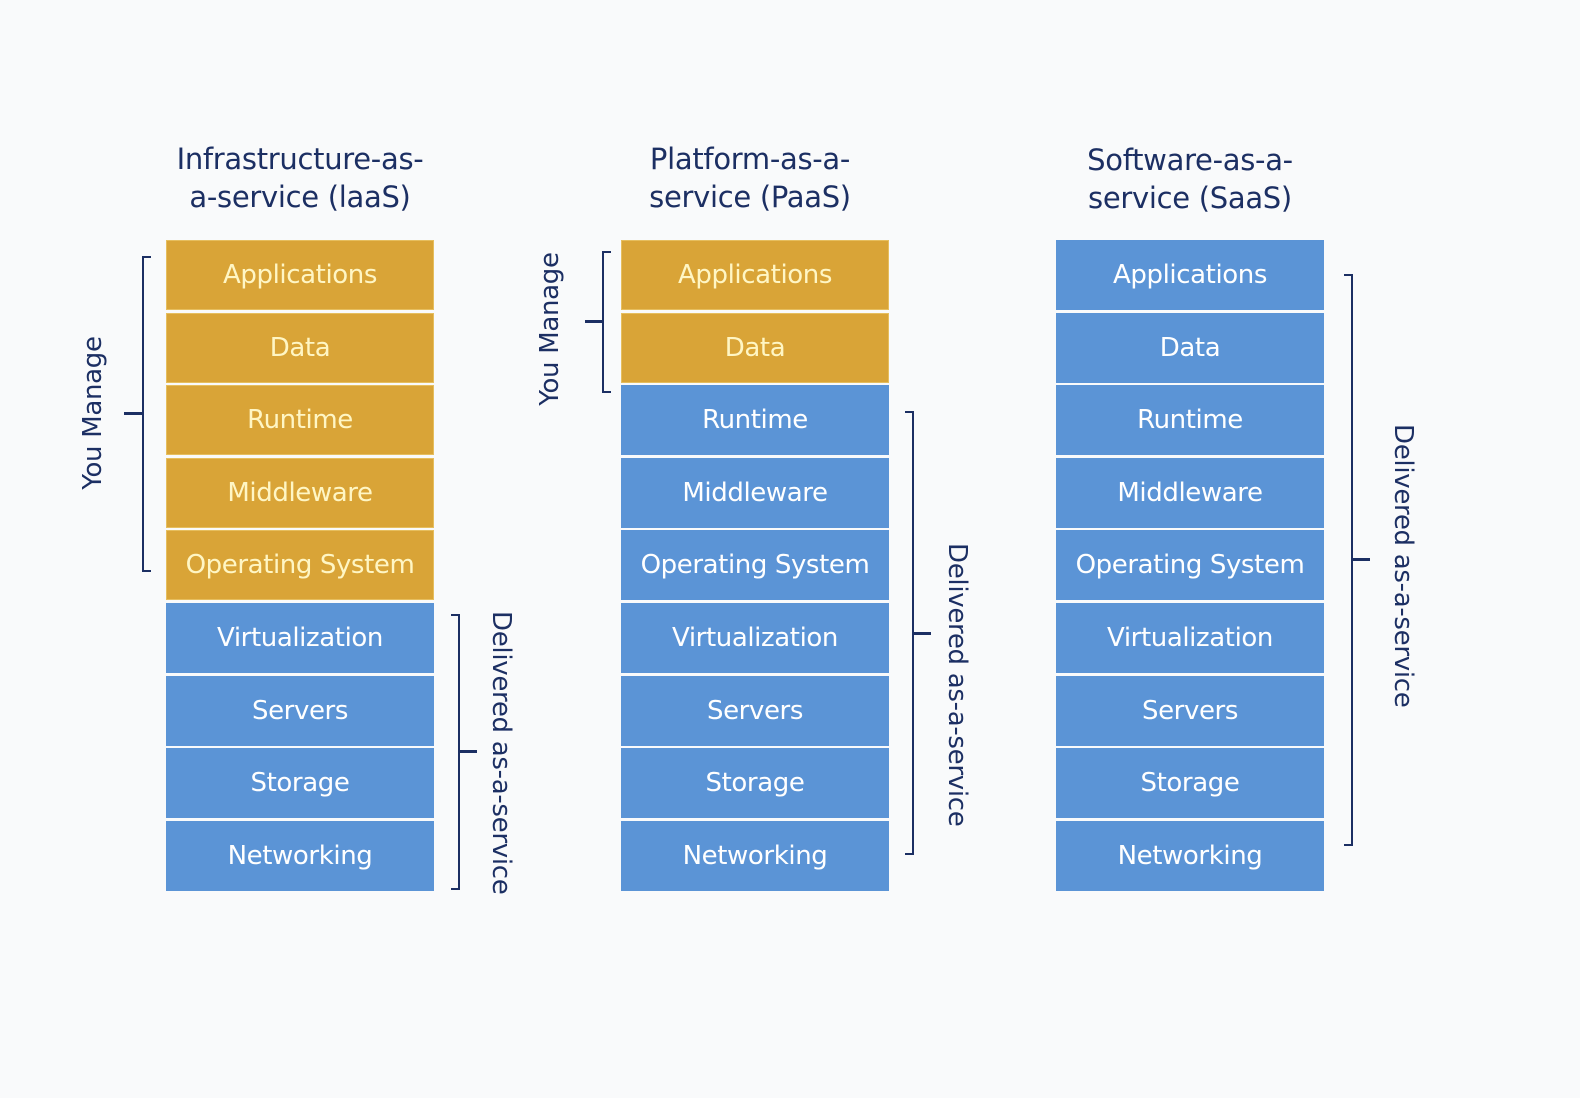 The width and height of the screenshot is (1580, 1098). What do you see at coordinates (750, 178) in the screenshot?
I see `paas-title: Platform-as-a- service (PaaS)` at bounding box center [750, 178].